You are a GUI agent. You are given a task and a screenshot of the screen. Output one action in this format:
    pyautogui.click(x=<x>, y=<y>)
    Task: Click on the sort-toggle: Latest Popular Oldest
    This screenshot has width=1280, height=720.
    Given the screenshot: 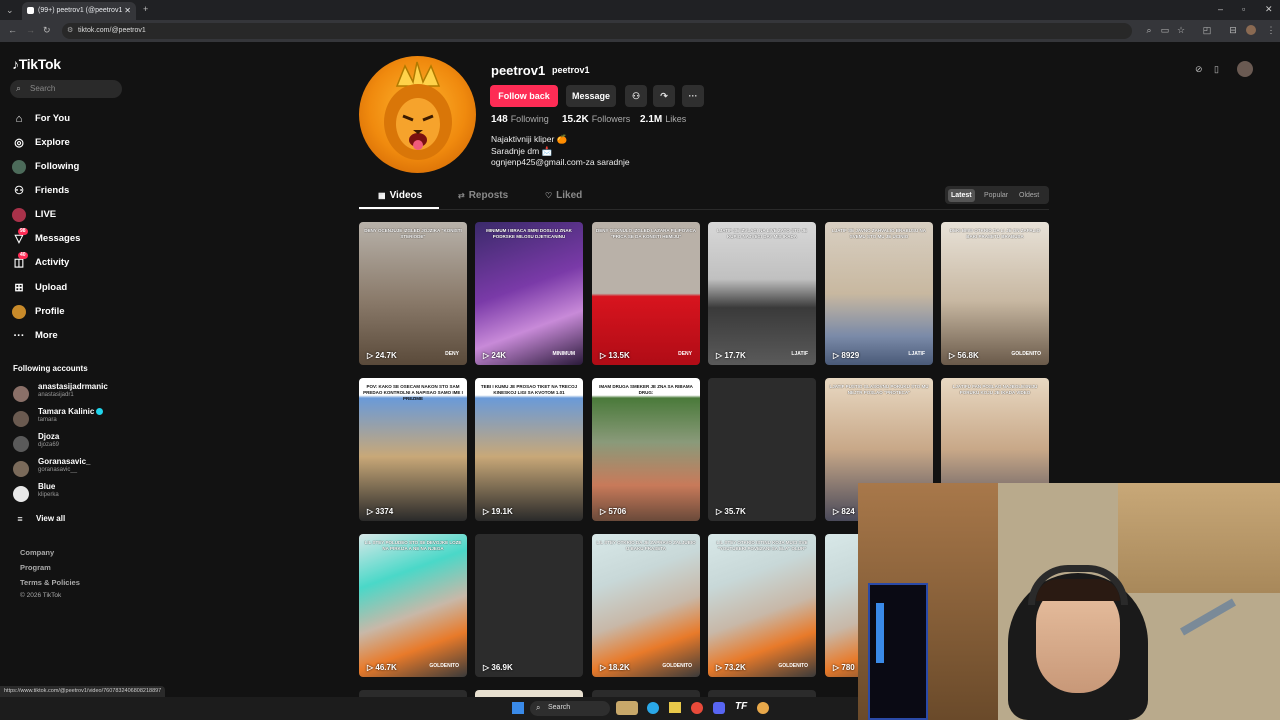 What is the action you would take?
    pyautogui.click(x=997, y=195)
    